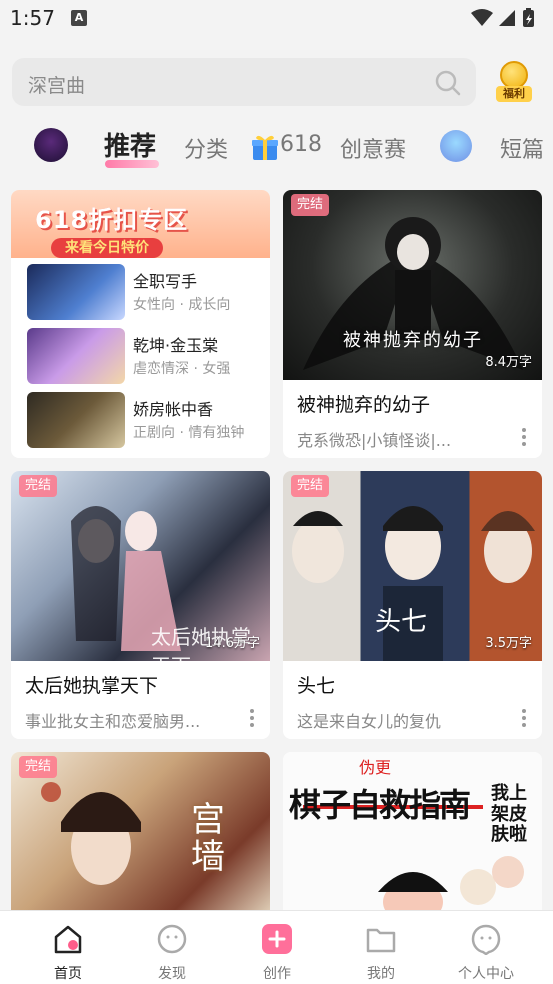 This screenshot has width=553, height=984. I want to click on promo-item-name: 娇房帐中香, so click(173, 409).